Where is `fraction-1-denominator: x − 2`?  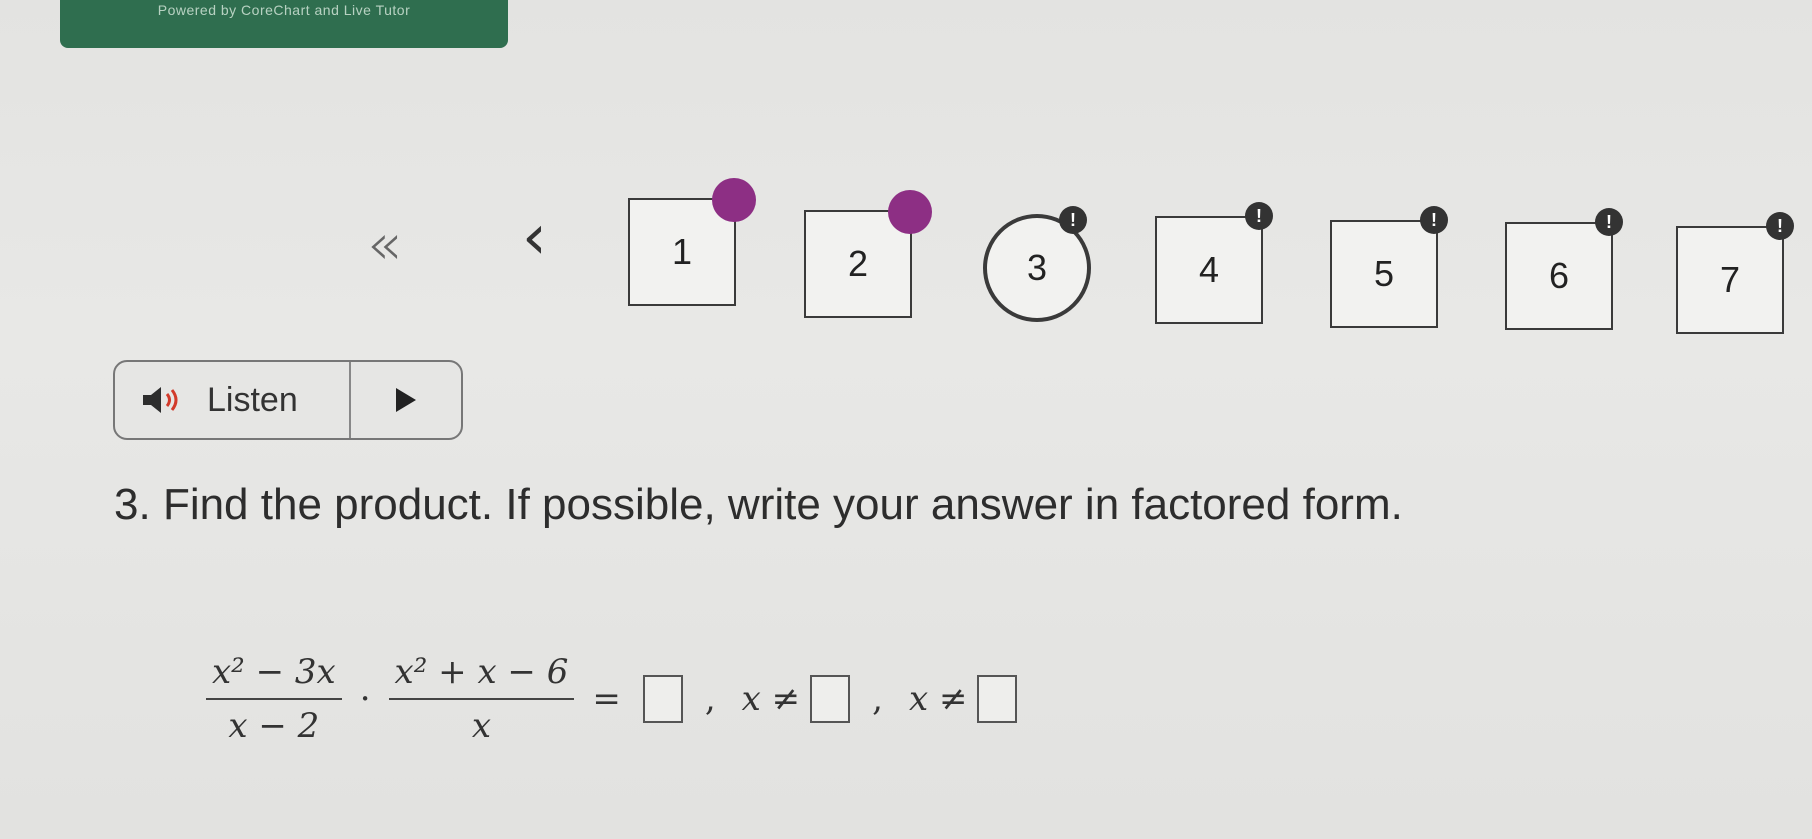 fraction-1-denominator: x − 2 is located at coordinates (274, 726).